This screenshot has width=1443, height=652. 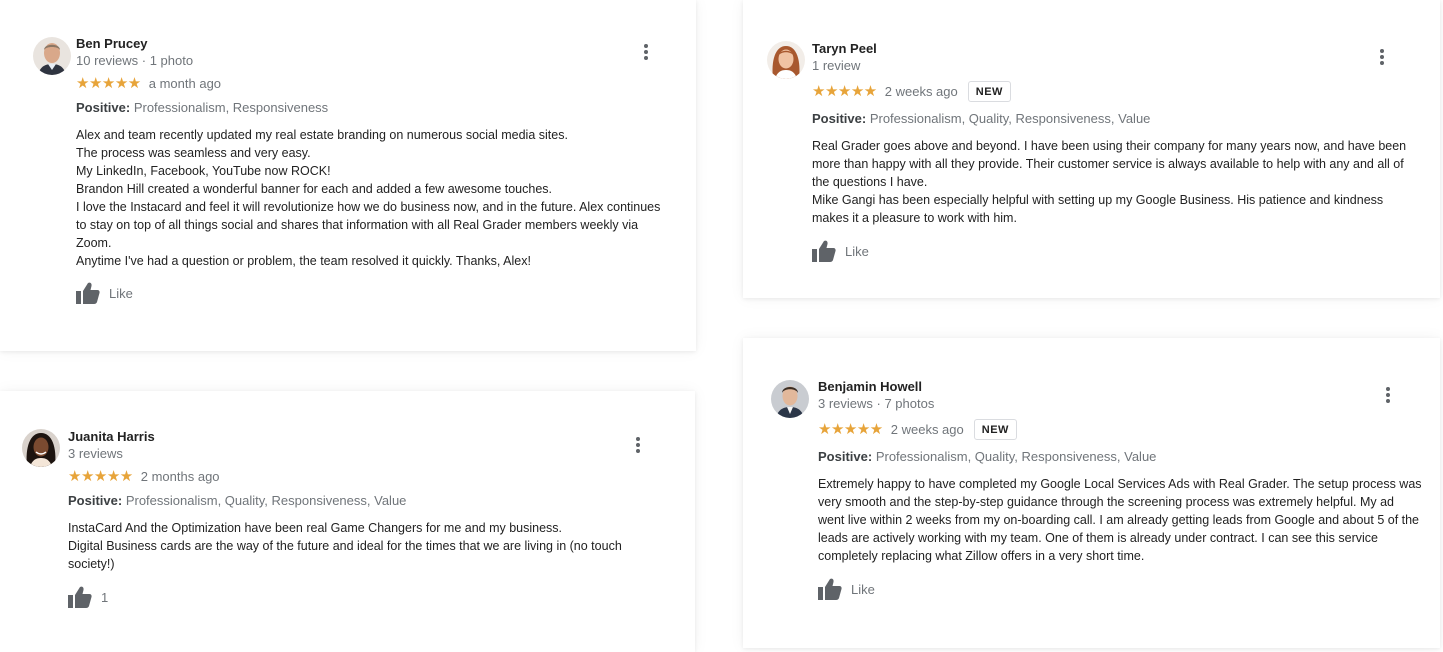 What do you see at coordinates (844, 48) in the screenshot?
I see `reviewer-name: Taryn Peel` at bounding box center [844, 48].